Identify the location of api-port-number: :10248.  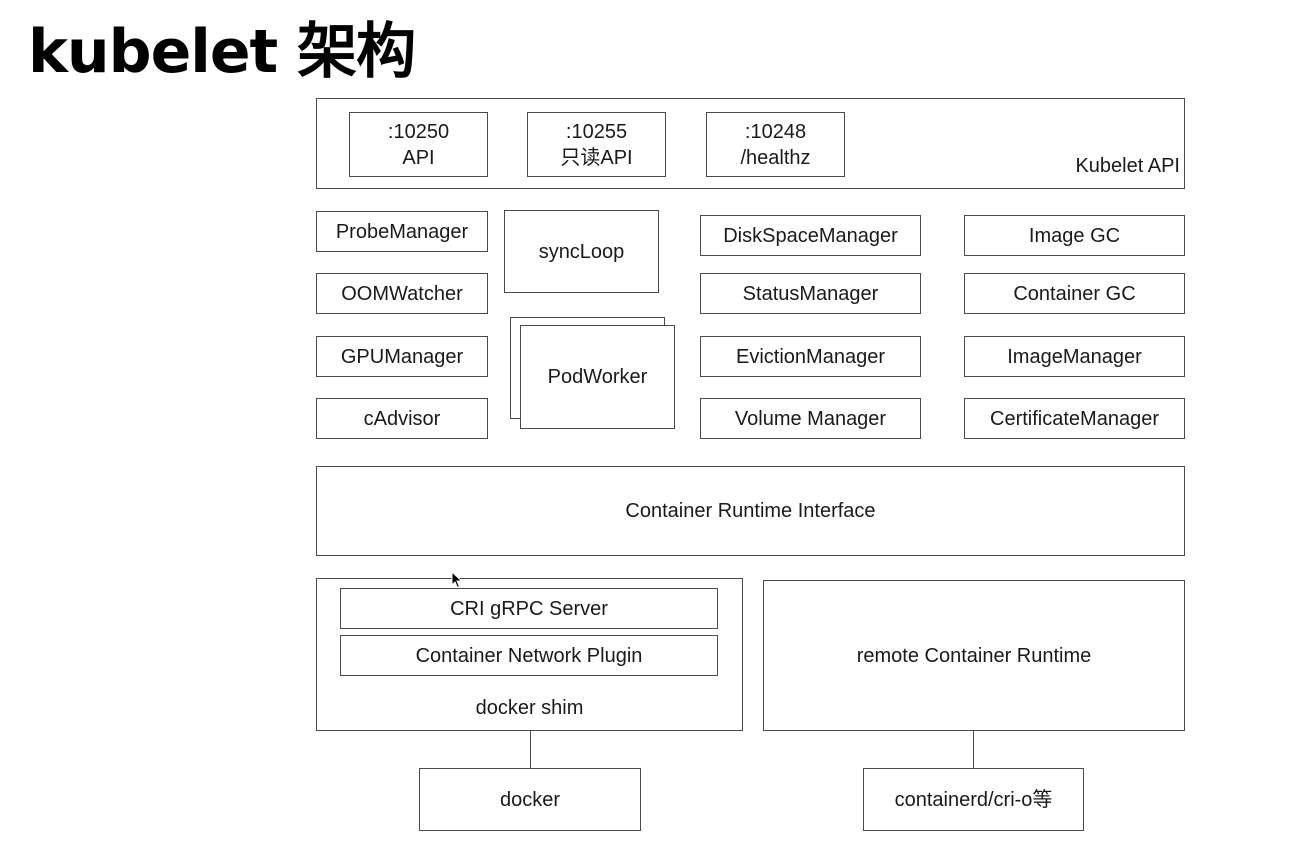
(775, 131).